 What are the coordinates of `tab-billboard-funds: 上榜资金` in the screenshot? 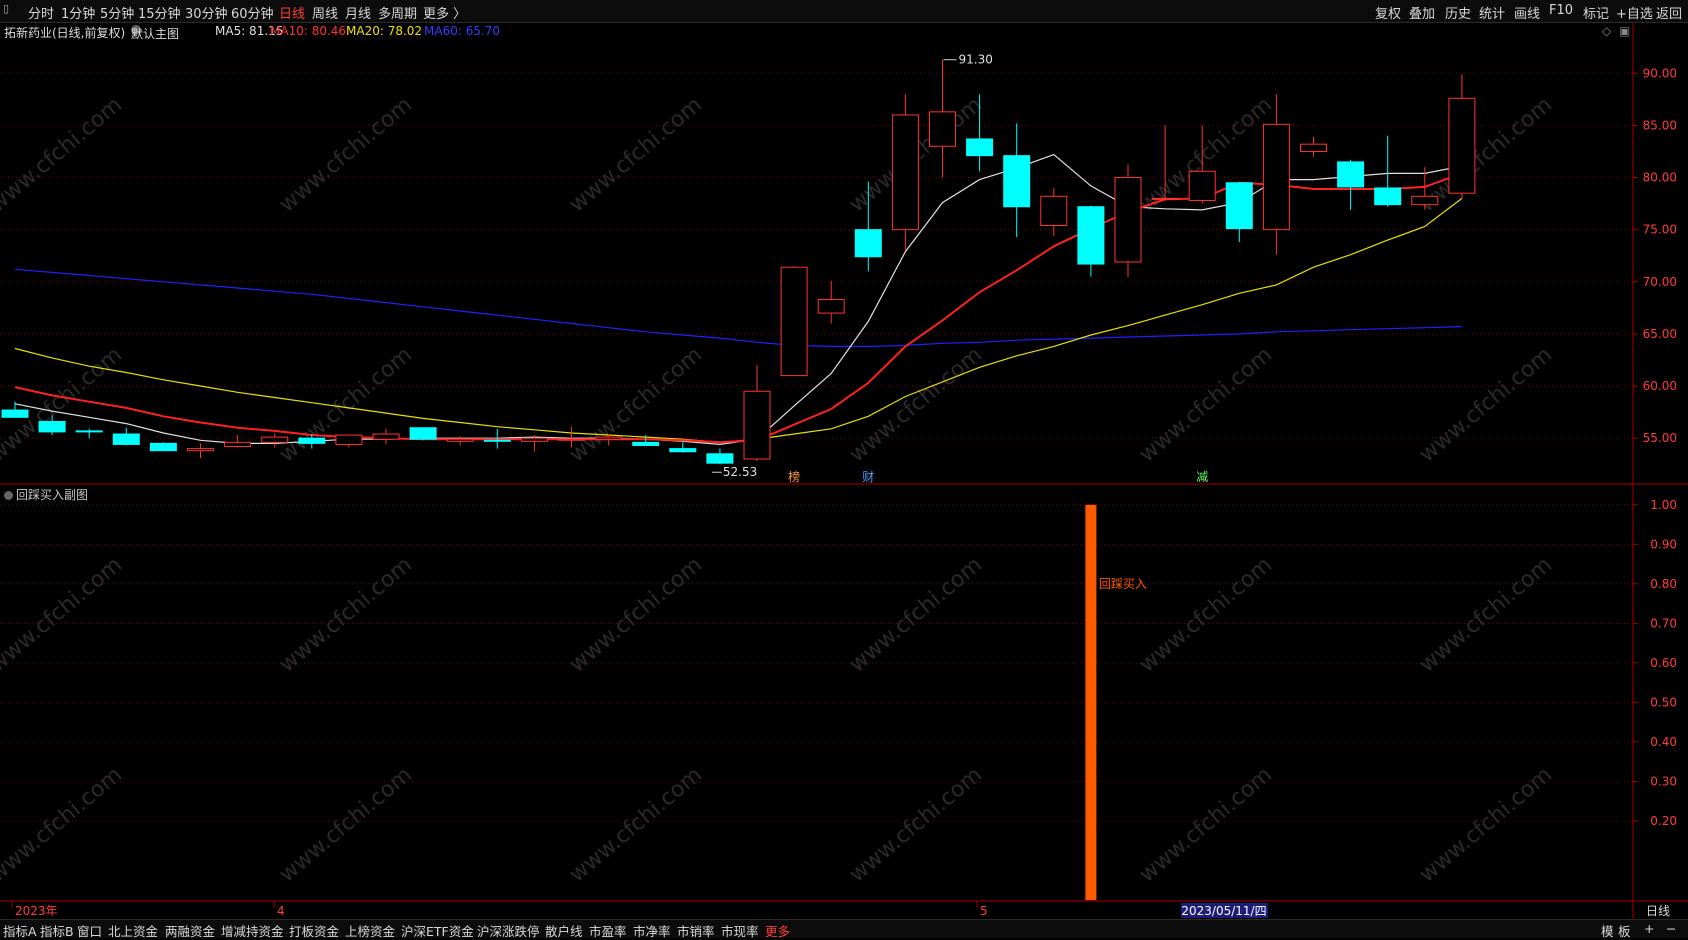 It's located at (370, 930).